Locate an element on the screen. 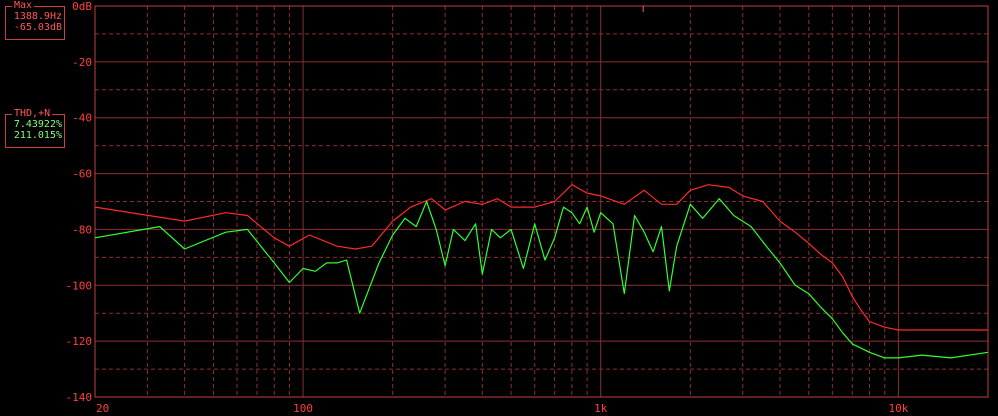 The height and width of the screenshot is (416, 998). max-readout-title: Max is located at coordinates (23, 5).